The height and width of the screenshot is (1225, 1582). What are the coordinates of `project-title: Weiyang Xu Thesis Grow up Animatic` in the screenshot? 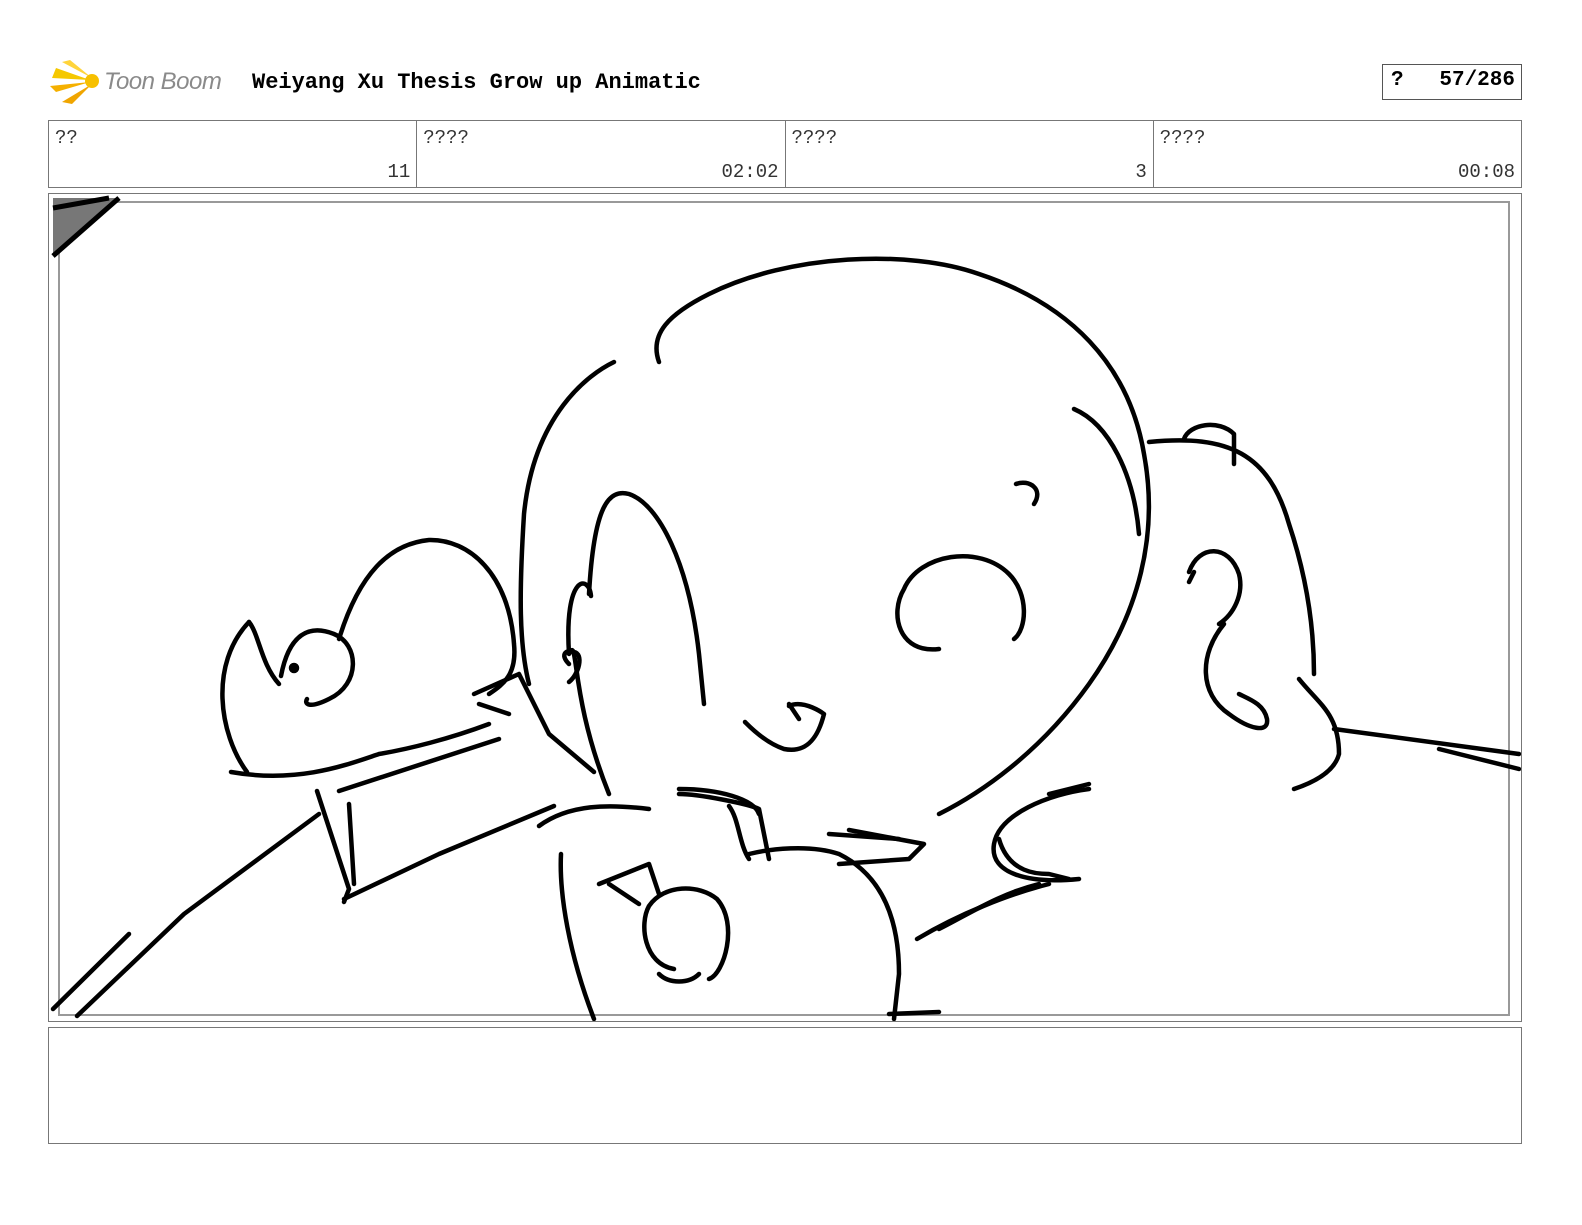 It's located at (476, 82).